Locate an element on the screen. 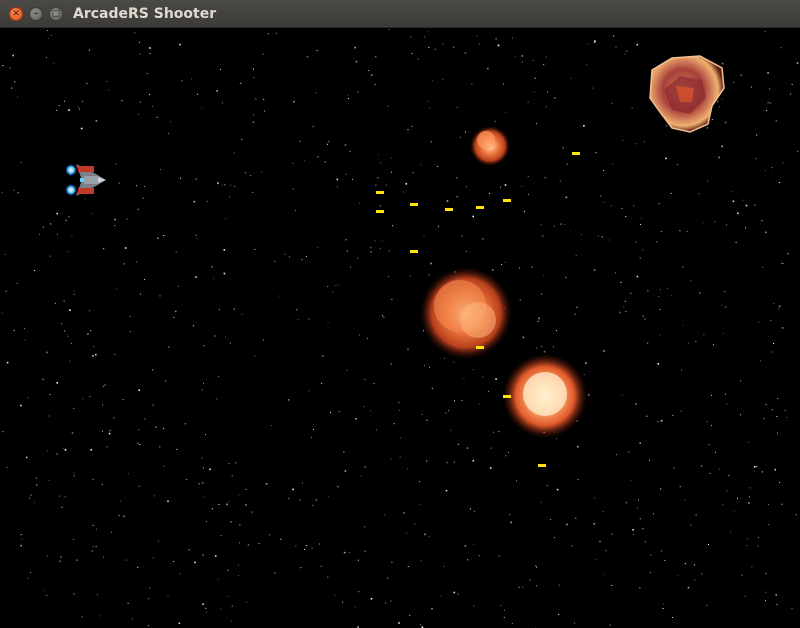 The image size is (800, 628). maximize-button: □ is located at coordinates (56, 14).